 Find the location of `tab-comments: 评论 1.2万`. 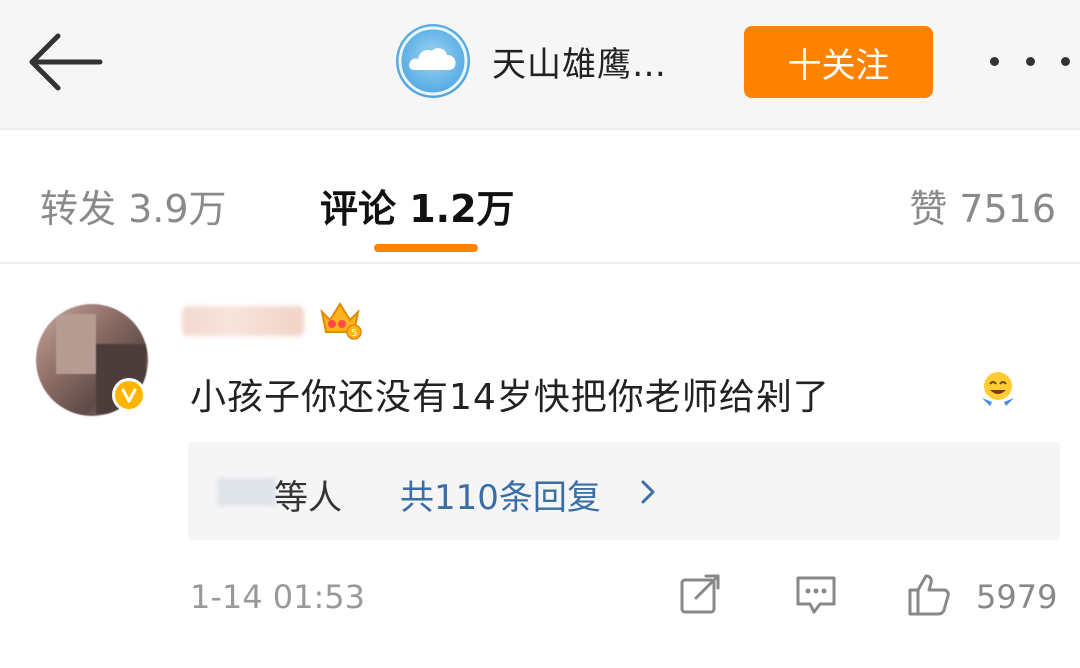

tab-comments: 评论 1.2万 is located at coordinates (417, 205).